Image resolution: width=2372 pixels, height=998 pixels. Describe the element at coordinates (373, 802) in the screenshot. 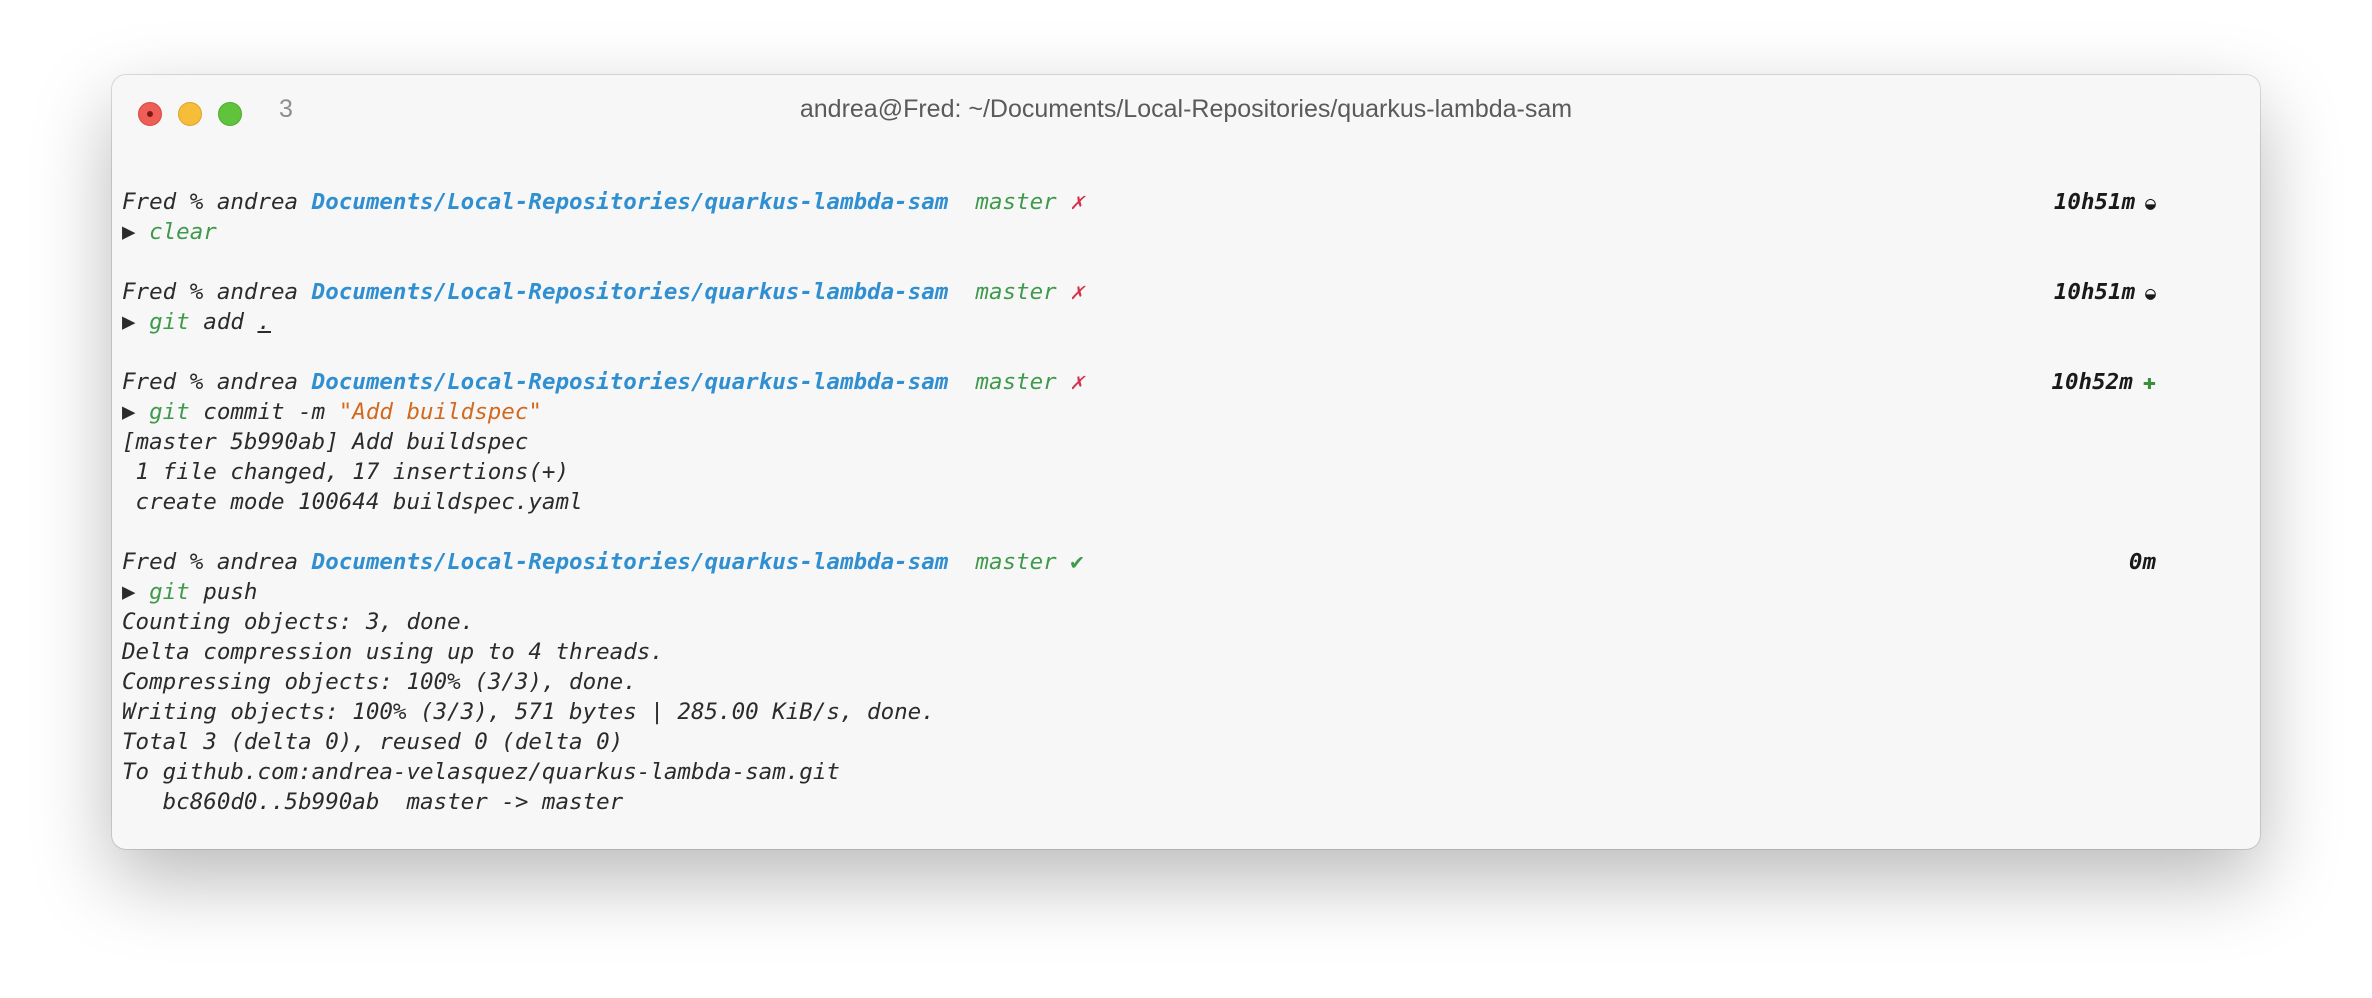

I see `output-line: bc860d0..5b990ab master -> master` at that location.